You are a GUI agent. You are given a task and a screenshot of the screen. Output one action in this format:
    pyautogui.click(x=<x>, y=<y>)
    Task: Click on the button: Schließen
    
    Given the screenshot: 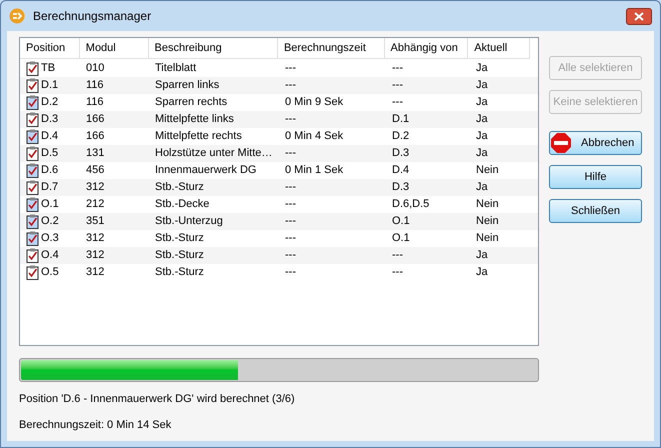 What is the action you would take?
    pyautogui.click(x=595, y=211)
    